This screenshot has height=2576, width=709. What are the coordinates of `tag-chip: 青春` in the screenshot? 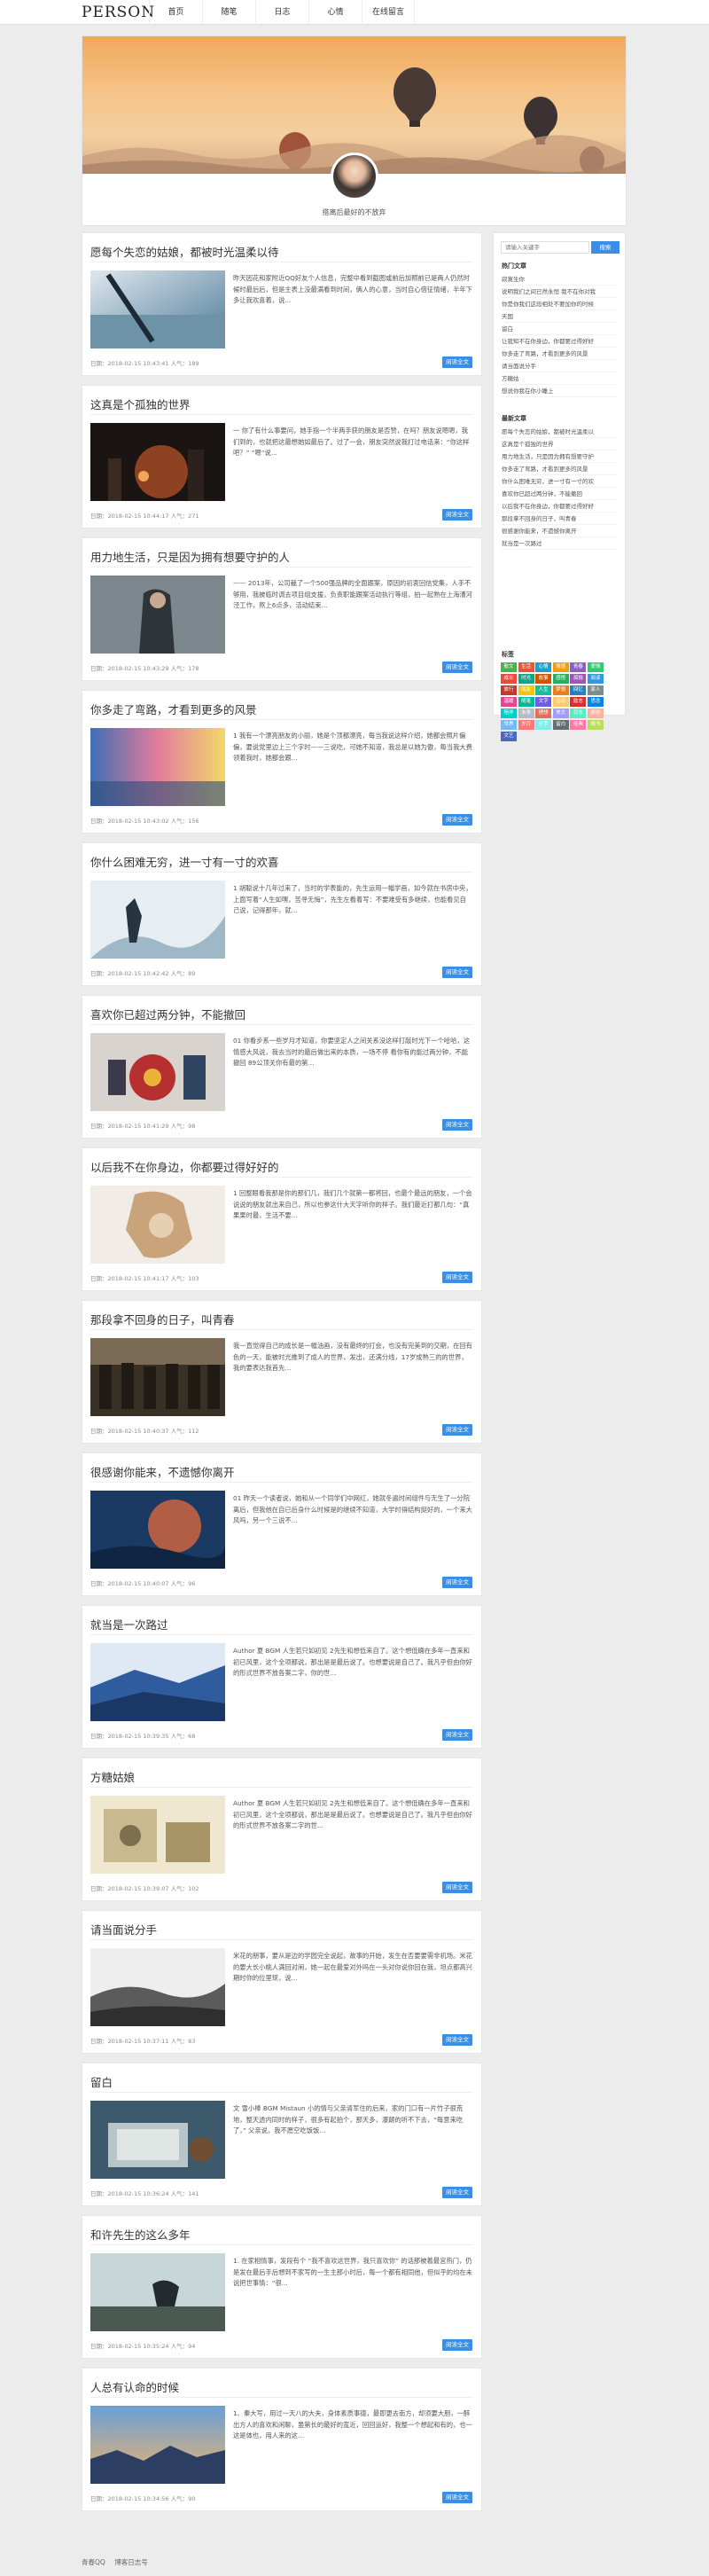 It's located at (578, 667).